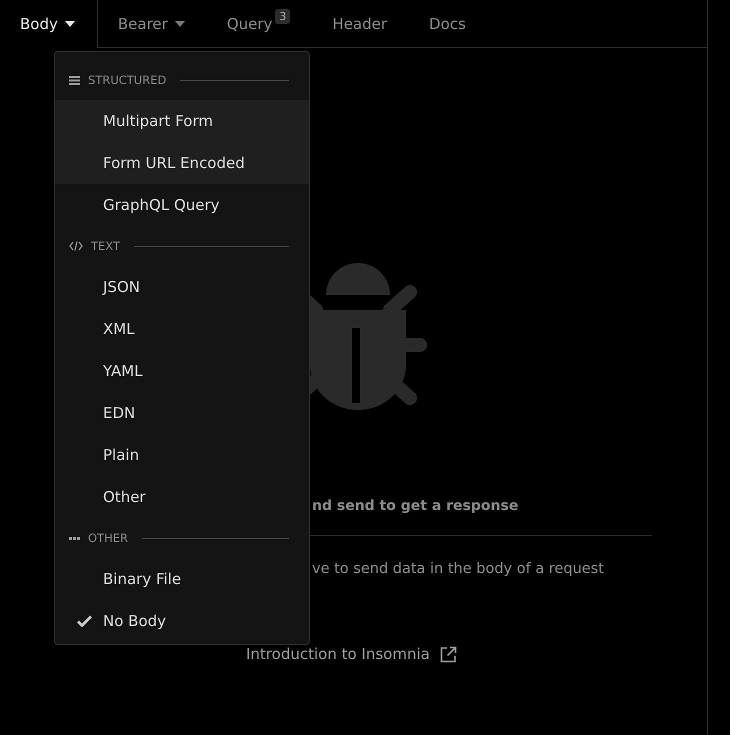 This screenshot has width=730, height=735. Describe the element at coordinates (49, 24) in the screenshot. I see `tab: Body` at that location.